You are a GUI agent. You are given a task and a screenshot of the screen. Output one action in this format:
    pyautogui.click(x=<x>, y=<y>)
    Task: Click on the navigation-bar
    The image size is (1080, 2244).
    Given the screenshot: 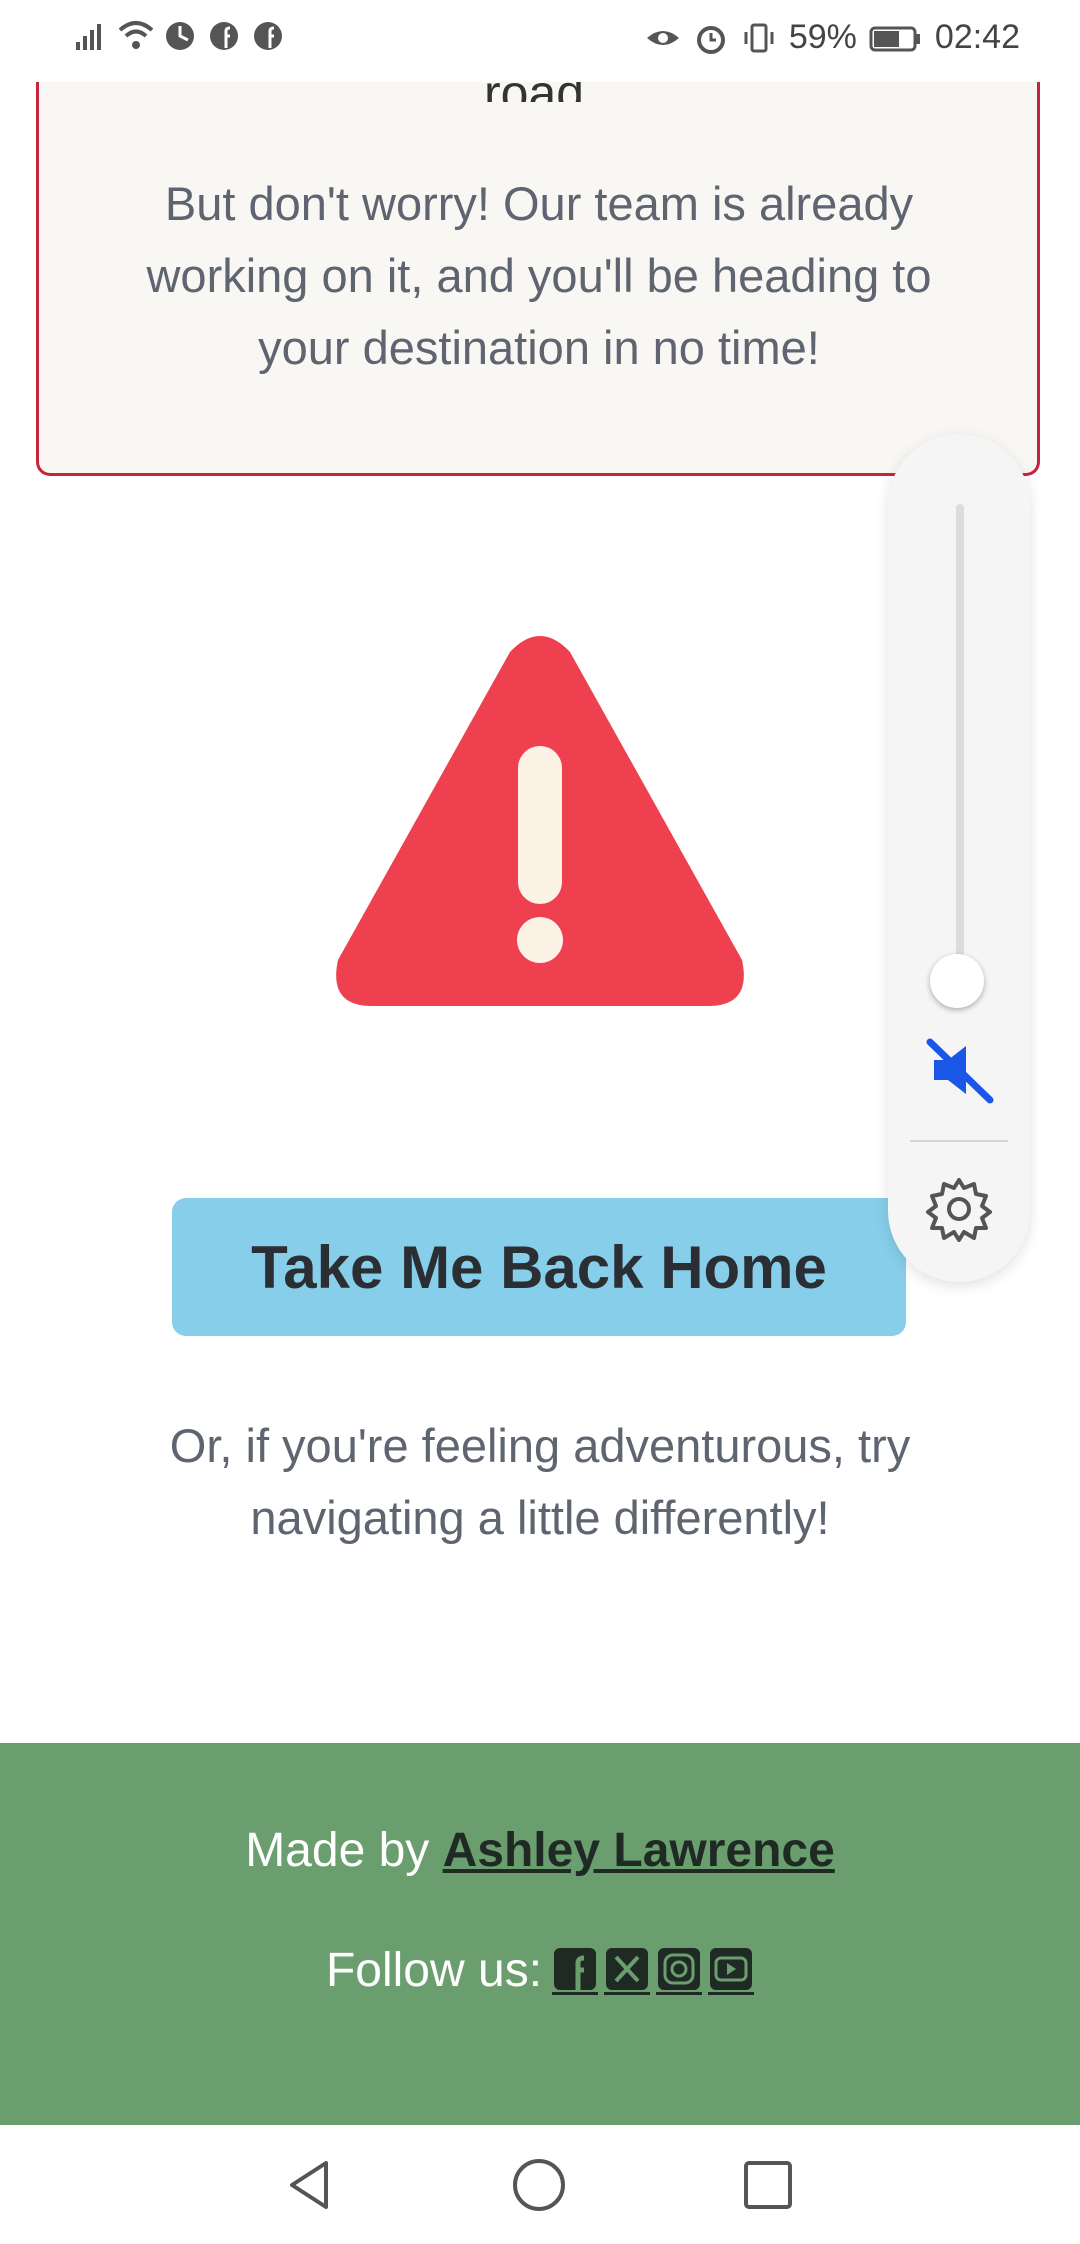 What is the action you would take?
    pyautogui.click(x=540, y=2184)
    